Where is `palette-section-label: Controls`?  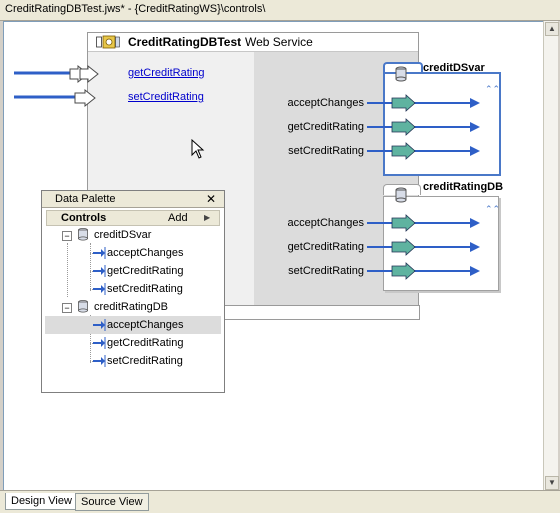
palette-section-label: Controls is located at coordinates (84, 218).